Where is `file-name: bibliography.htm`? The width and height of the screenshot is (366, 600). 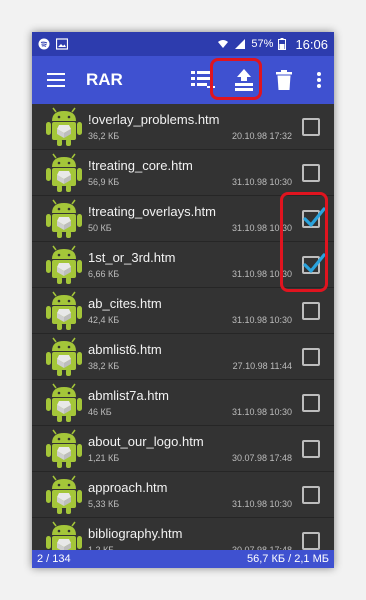 file-name: bibliography.htm is located at coordinates (135, 533).